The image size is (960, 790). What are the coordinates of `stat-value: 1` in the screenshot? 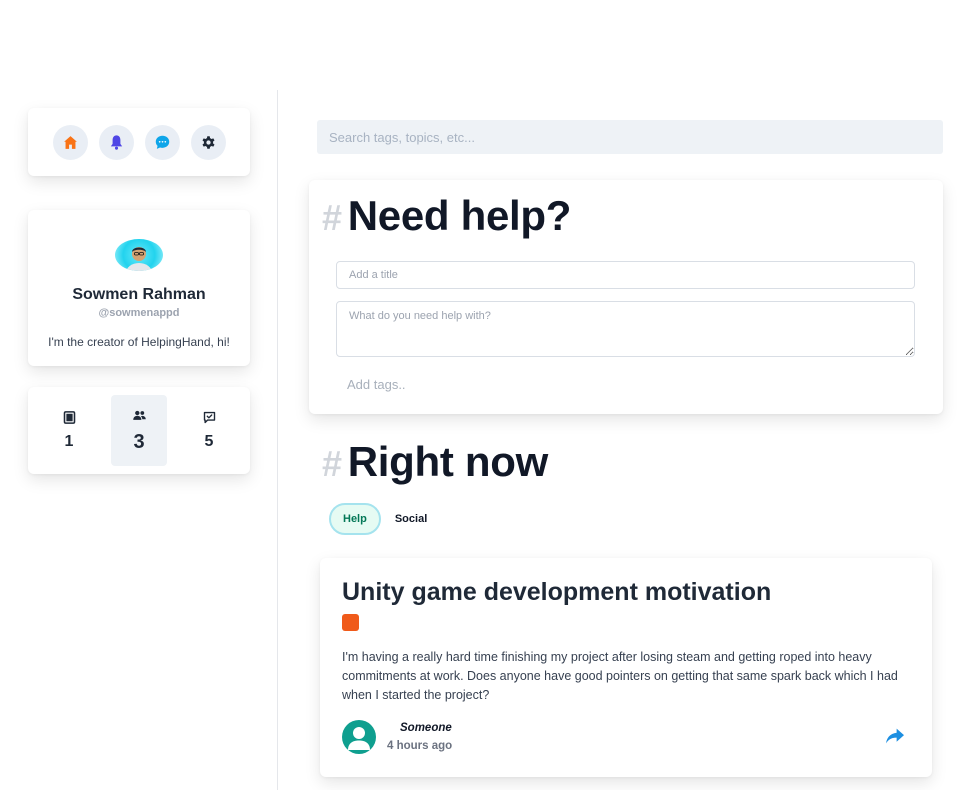 It's located at (69, 441).